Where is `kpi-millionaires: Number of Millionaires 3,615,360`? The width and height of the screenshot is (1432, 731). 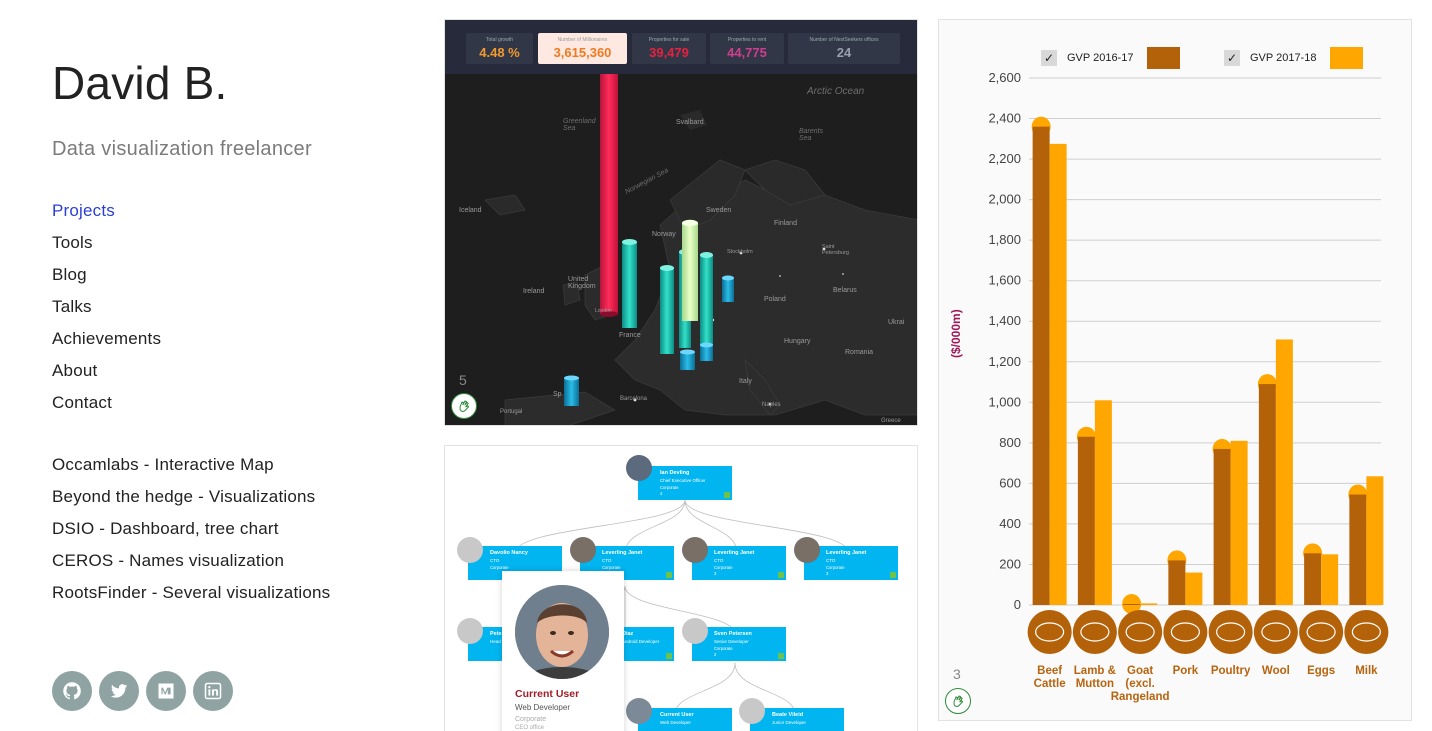 kpi-millionaires: Number of Millionaires 3,615,360 is located at coordinates (582, 48).